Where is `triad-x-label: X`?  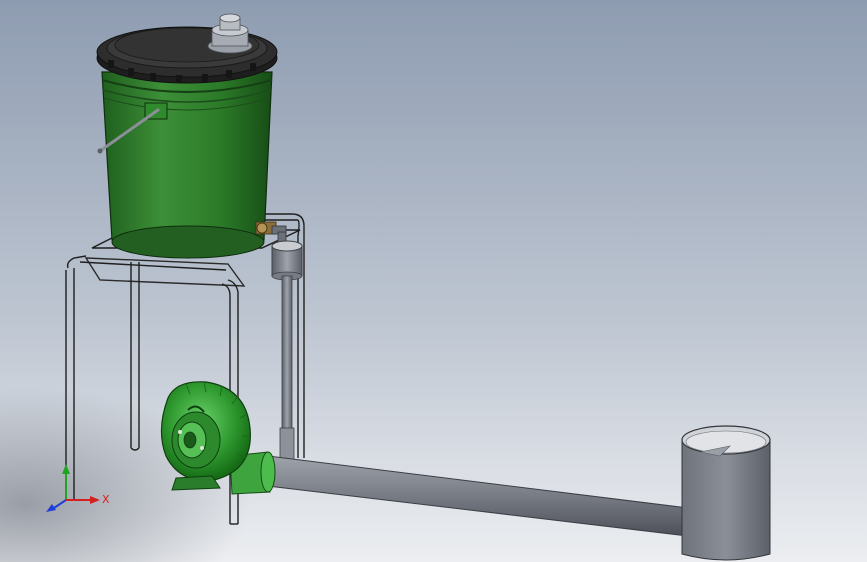
triad-x-label: X is located at coordinates (106, 499).